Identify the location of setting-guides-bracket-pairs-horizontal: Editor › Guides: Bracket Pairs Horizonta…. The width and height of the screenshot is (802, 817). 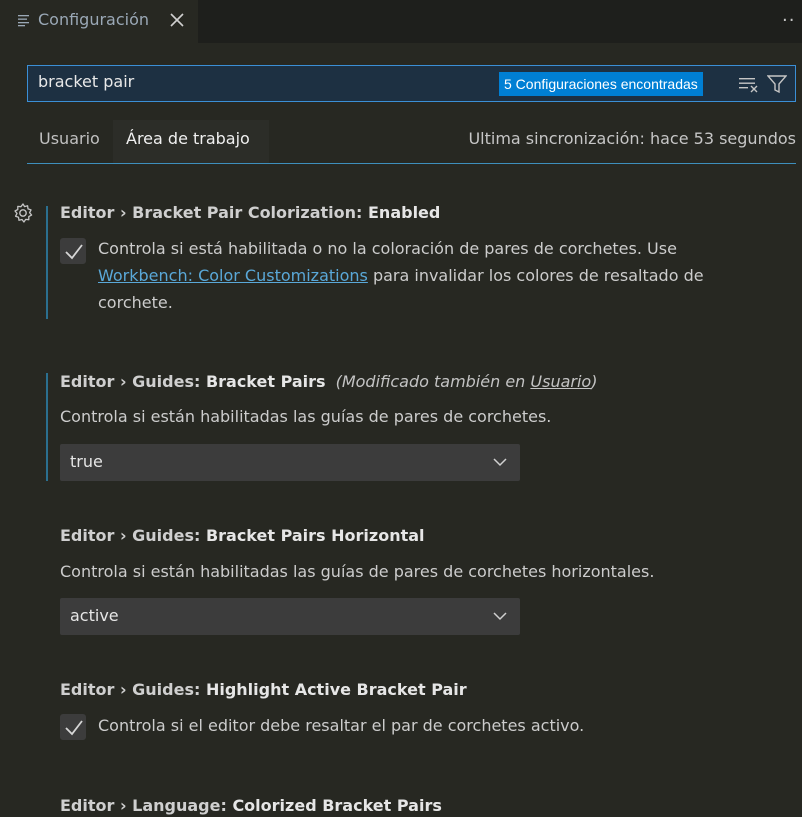
(401, 579).